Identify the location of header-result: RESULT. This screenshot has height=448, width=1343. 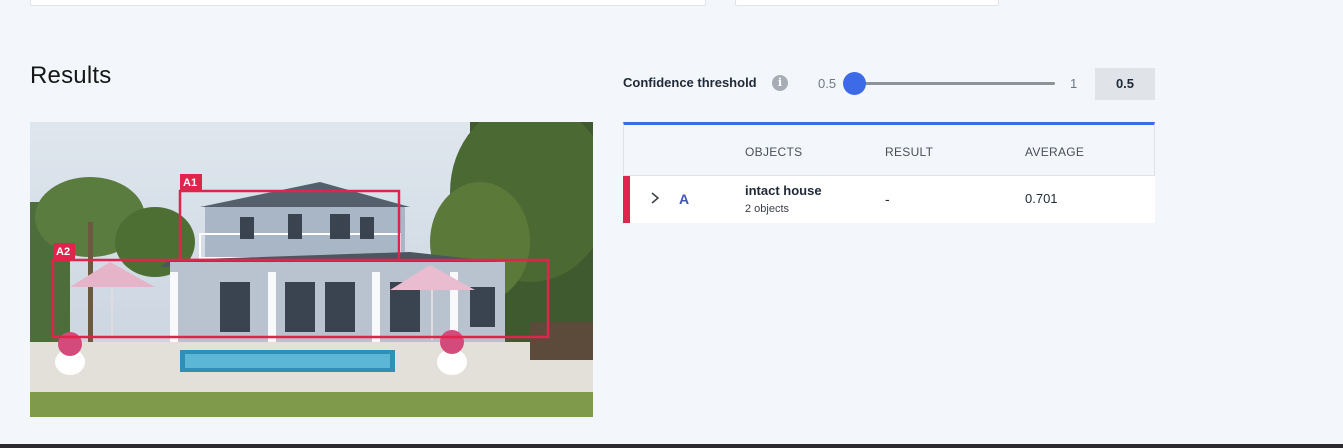
(909, 152).